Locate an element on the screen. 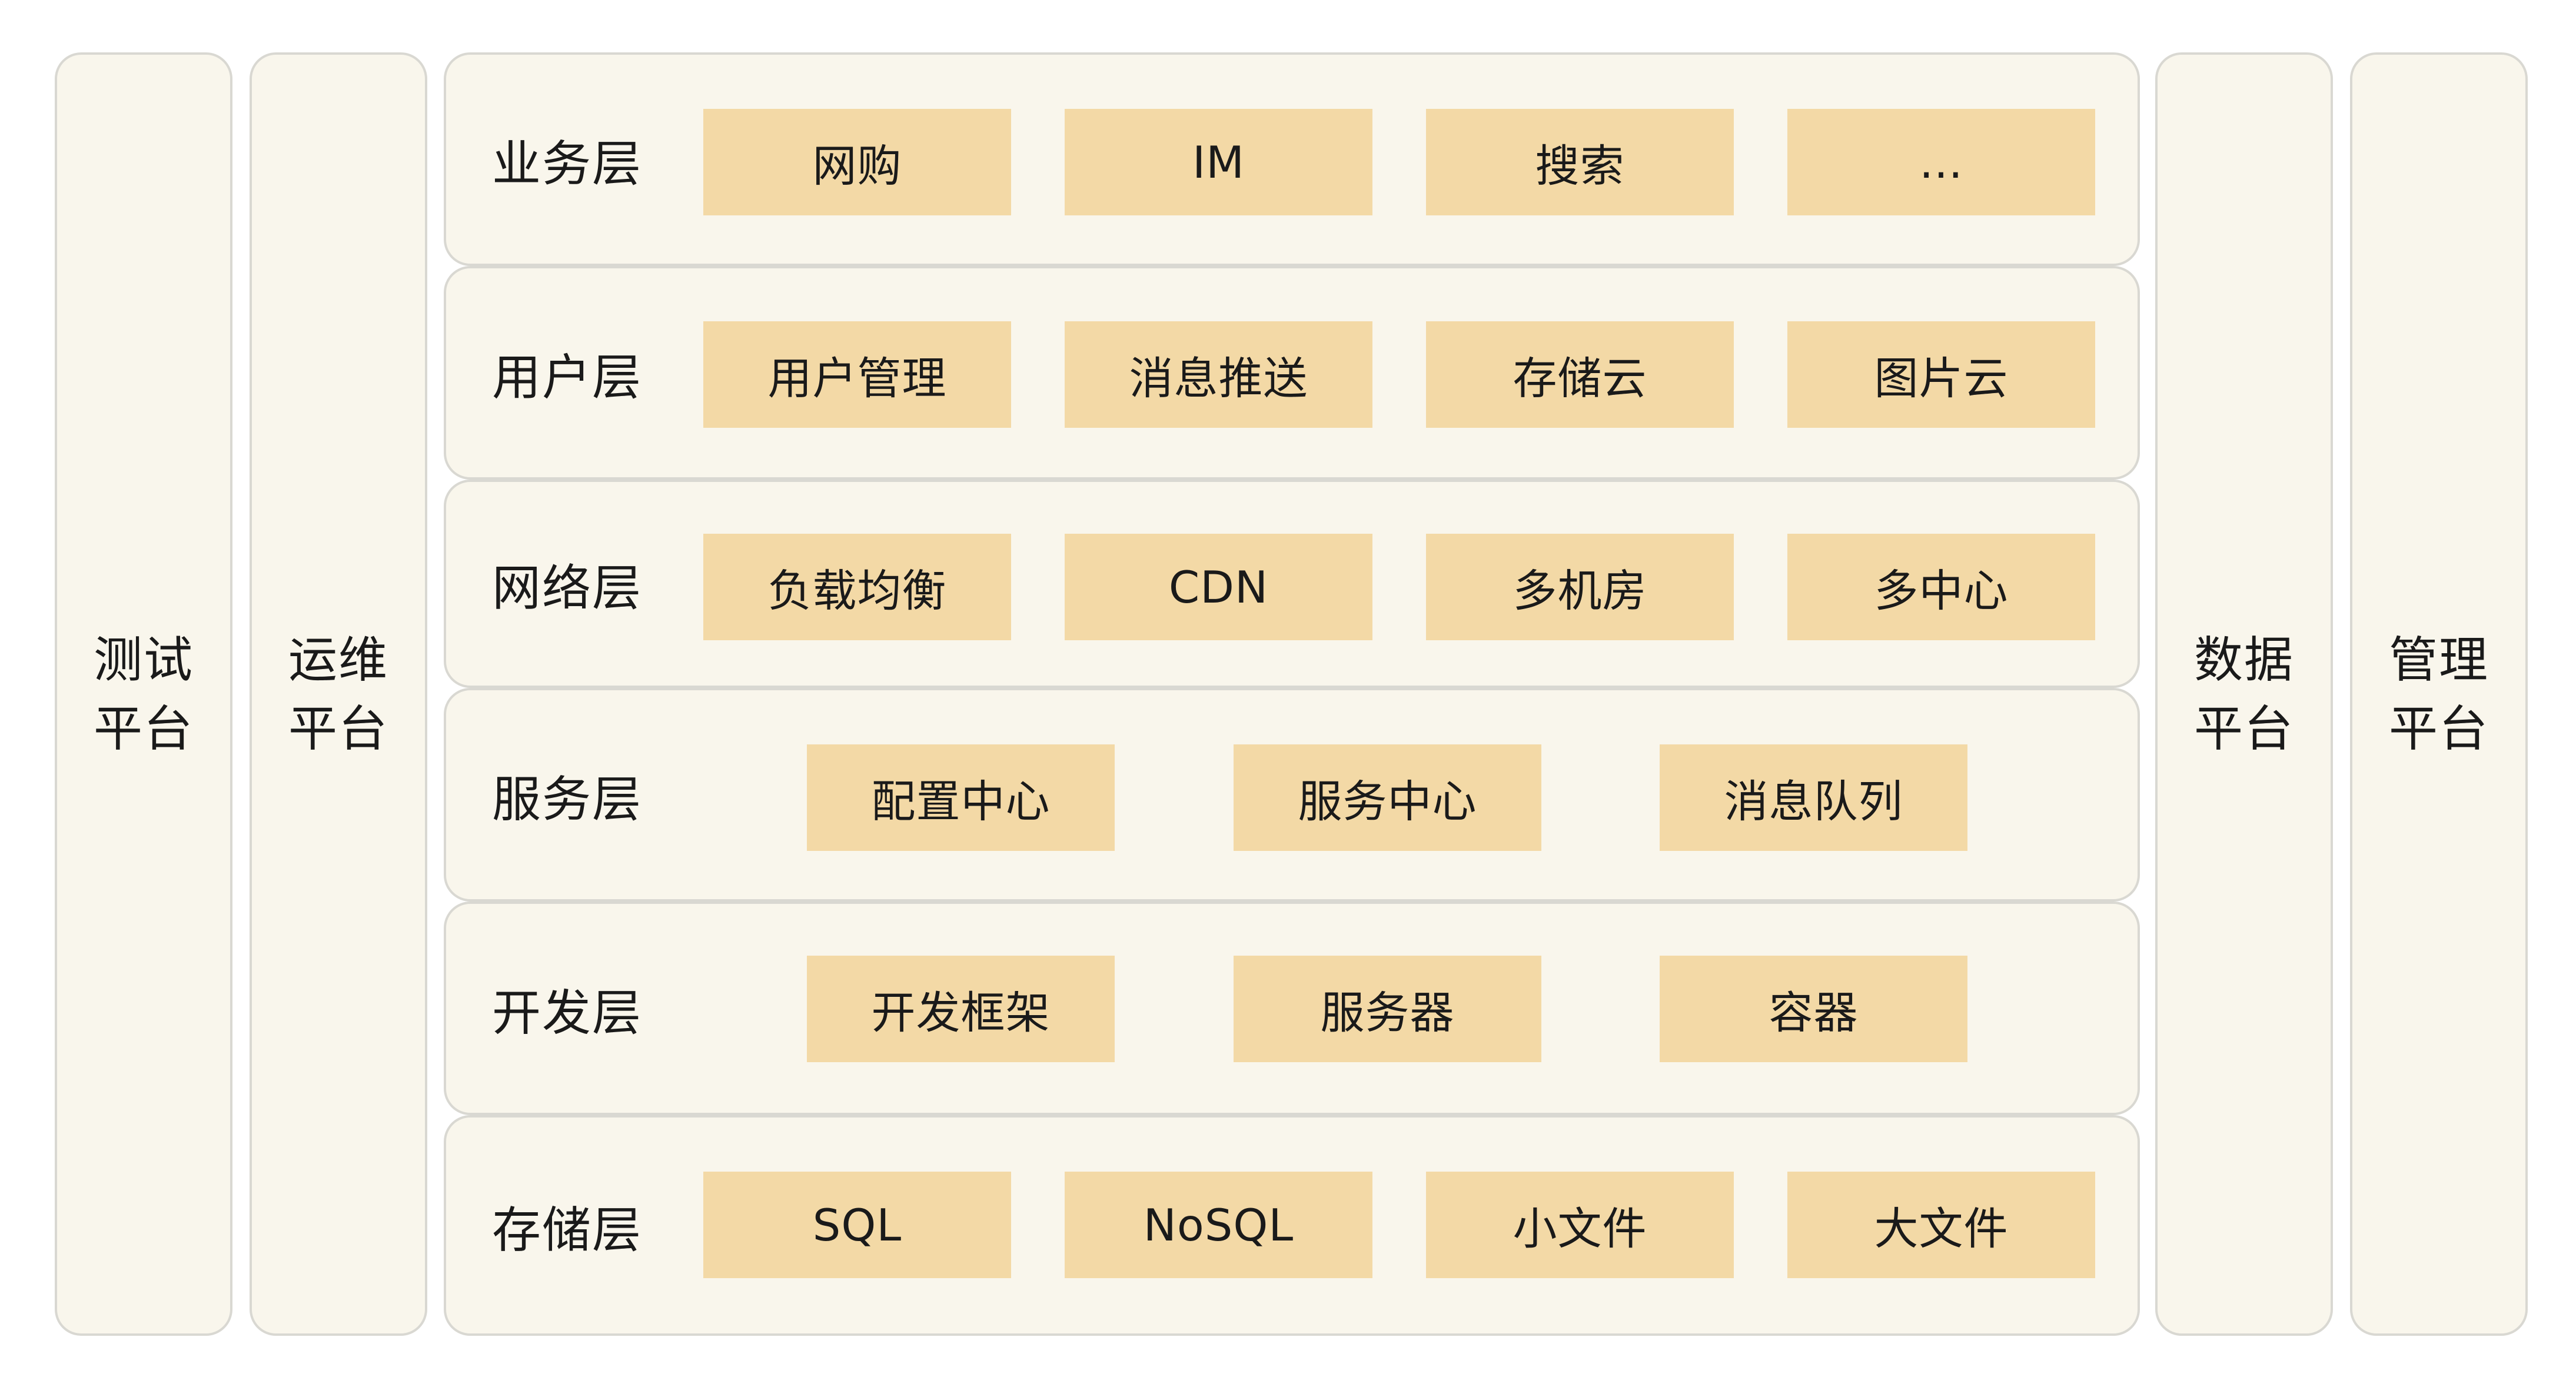 The height and width of the screenshot is (1377, 2576). mgmt-platform-label-line2: 平台 is located at coordinates (2439, 728).